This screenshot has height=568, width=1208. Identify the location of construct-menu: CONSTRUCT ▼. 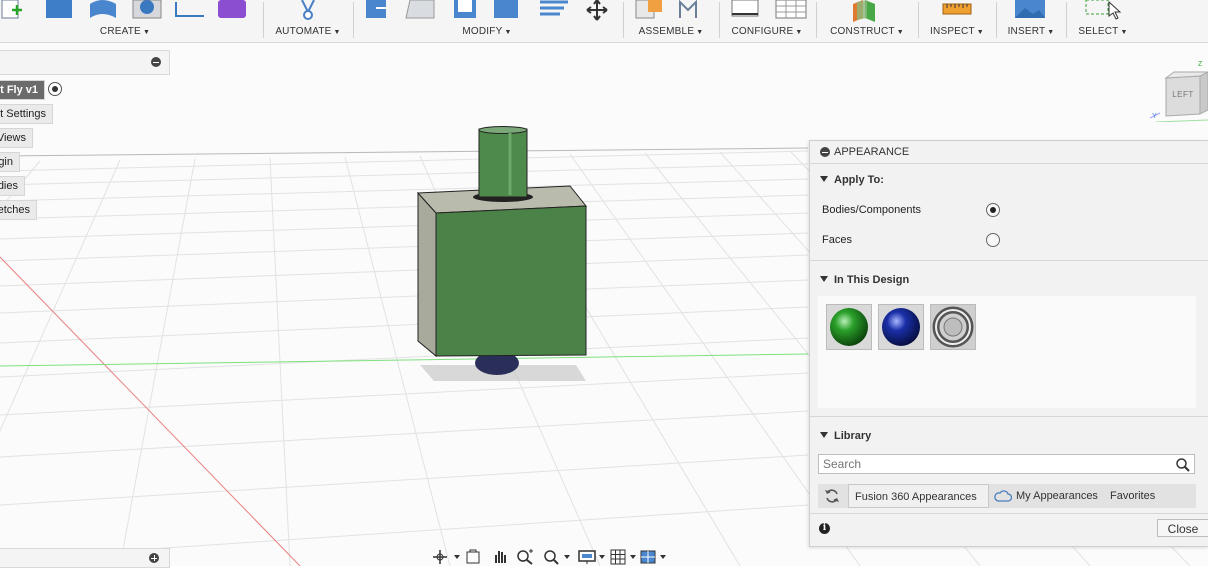
(867, 31).